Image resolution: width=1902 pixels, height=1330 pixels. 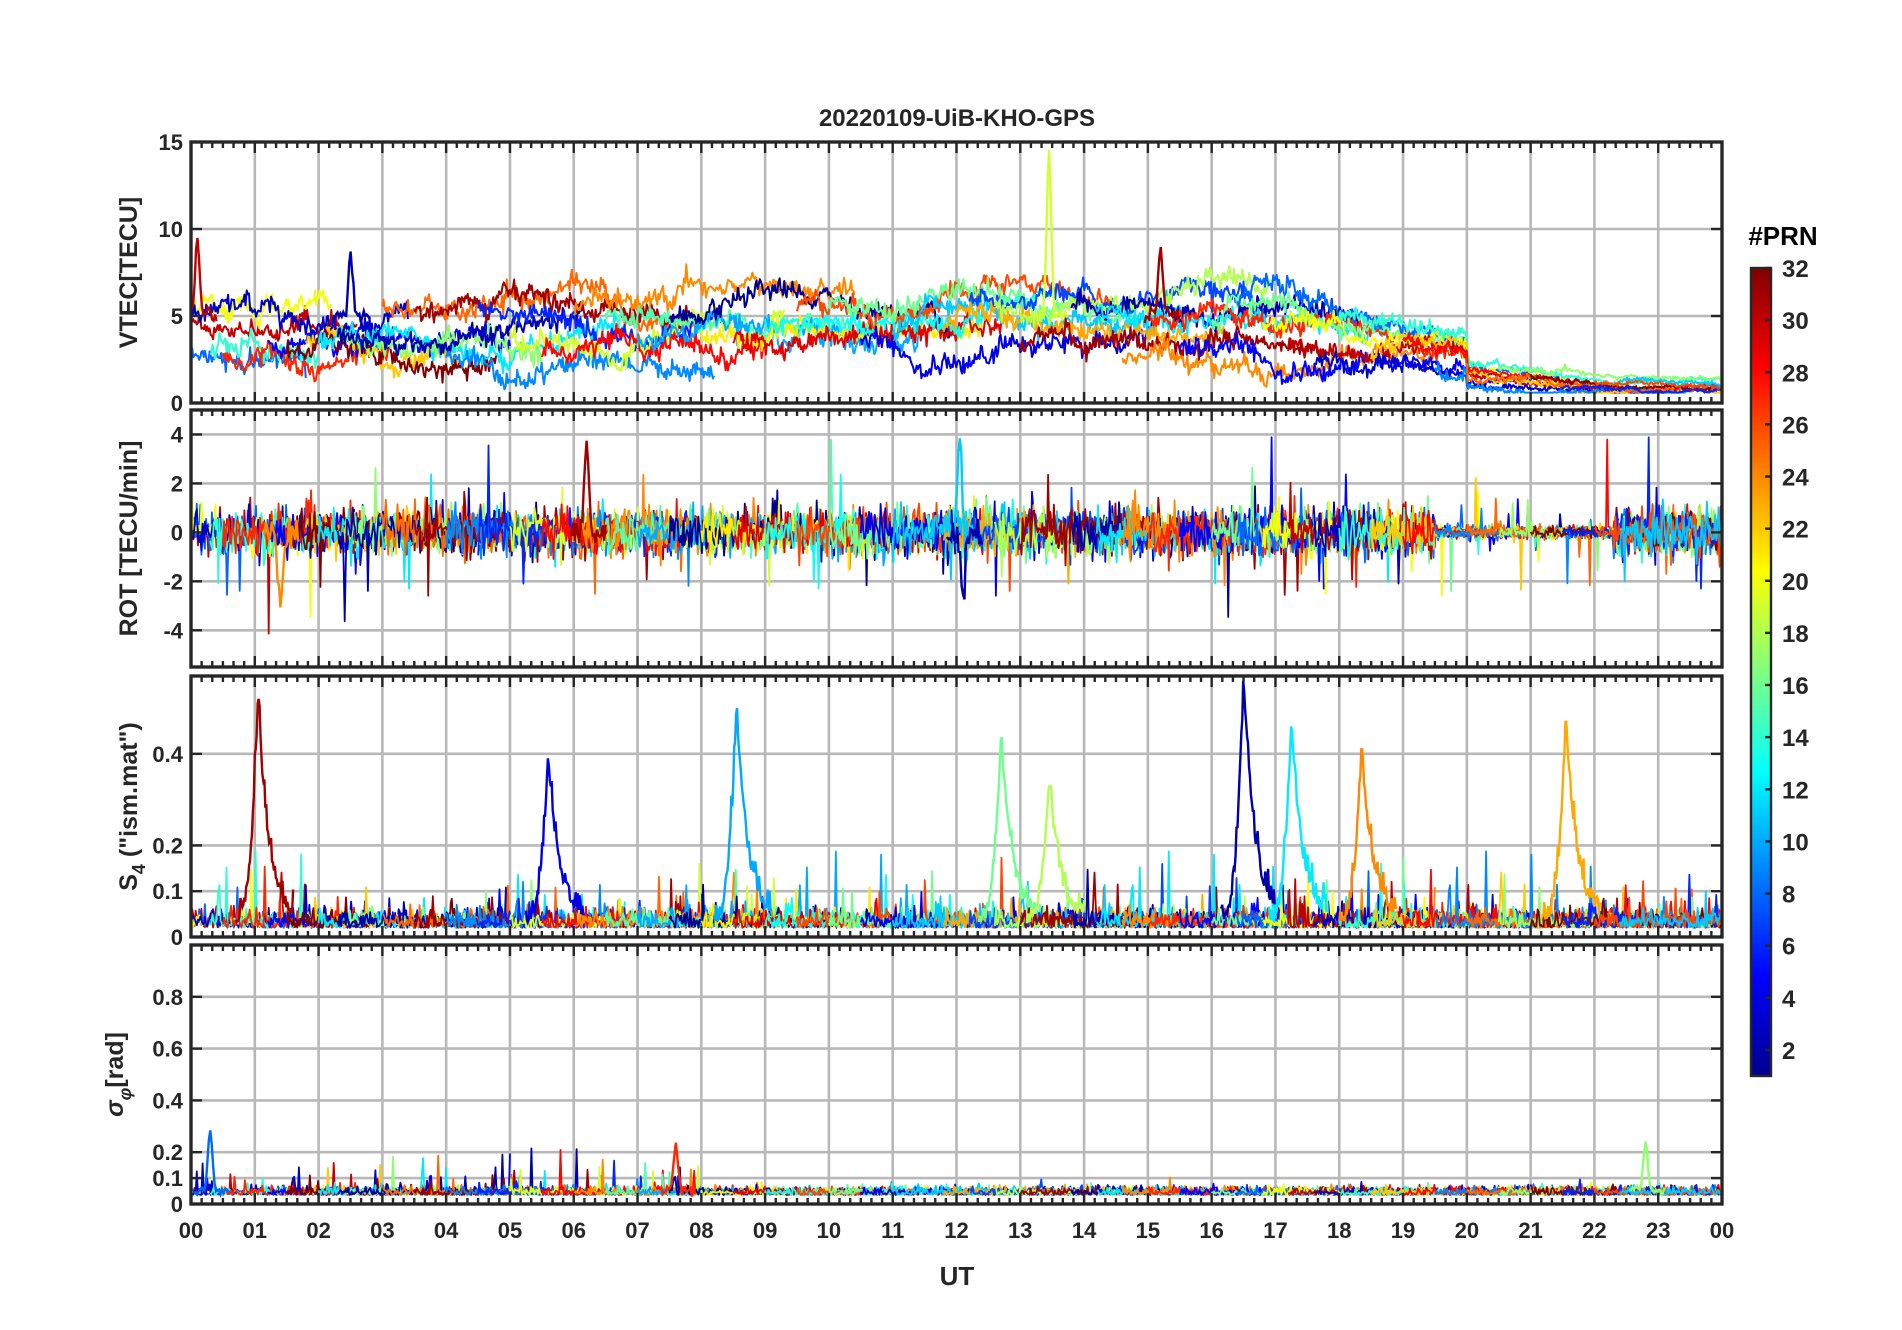 What do you see at coordinates (1795, 321) in the screenshot?
I see `colorbar-tick-label: 30` at bounding box center [1795, 321].